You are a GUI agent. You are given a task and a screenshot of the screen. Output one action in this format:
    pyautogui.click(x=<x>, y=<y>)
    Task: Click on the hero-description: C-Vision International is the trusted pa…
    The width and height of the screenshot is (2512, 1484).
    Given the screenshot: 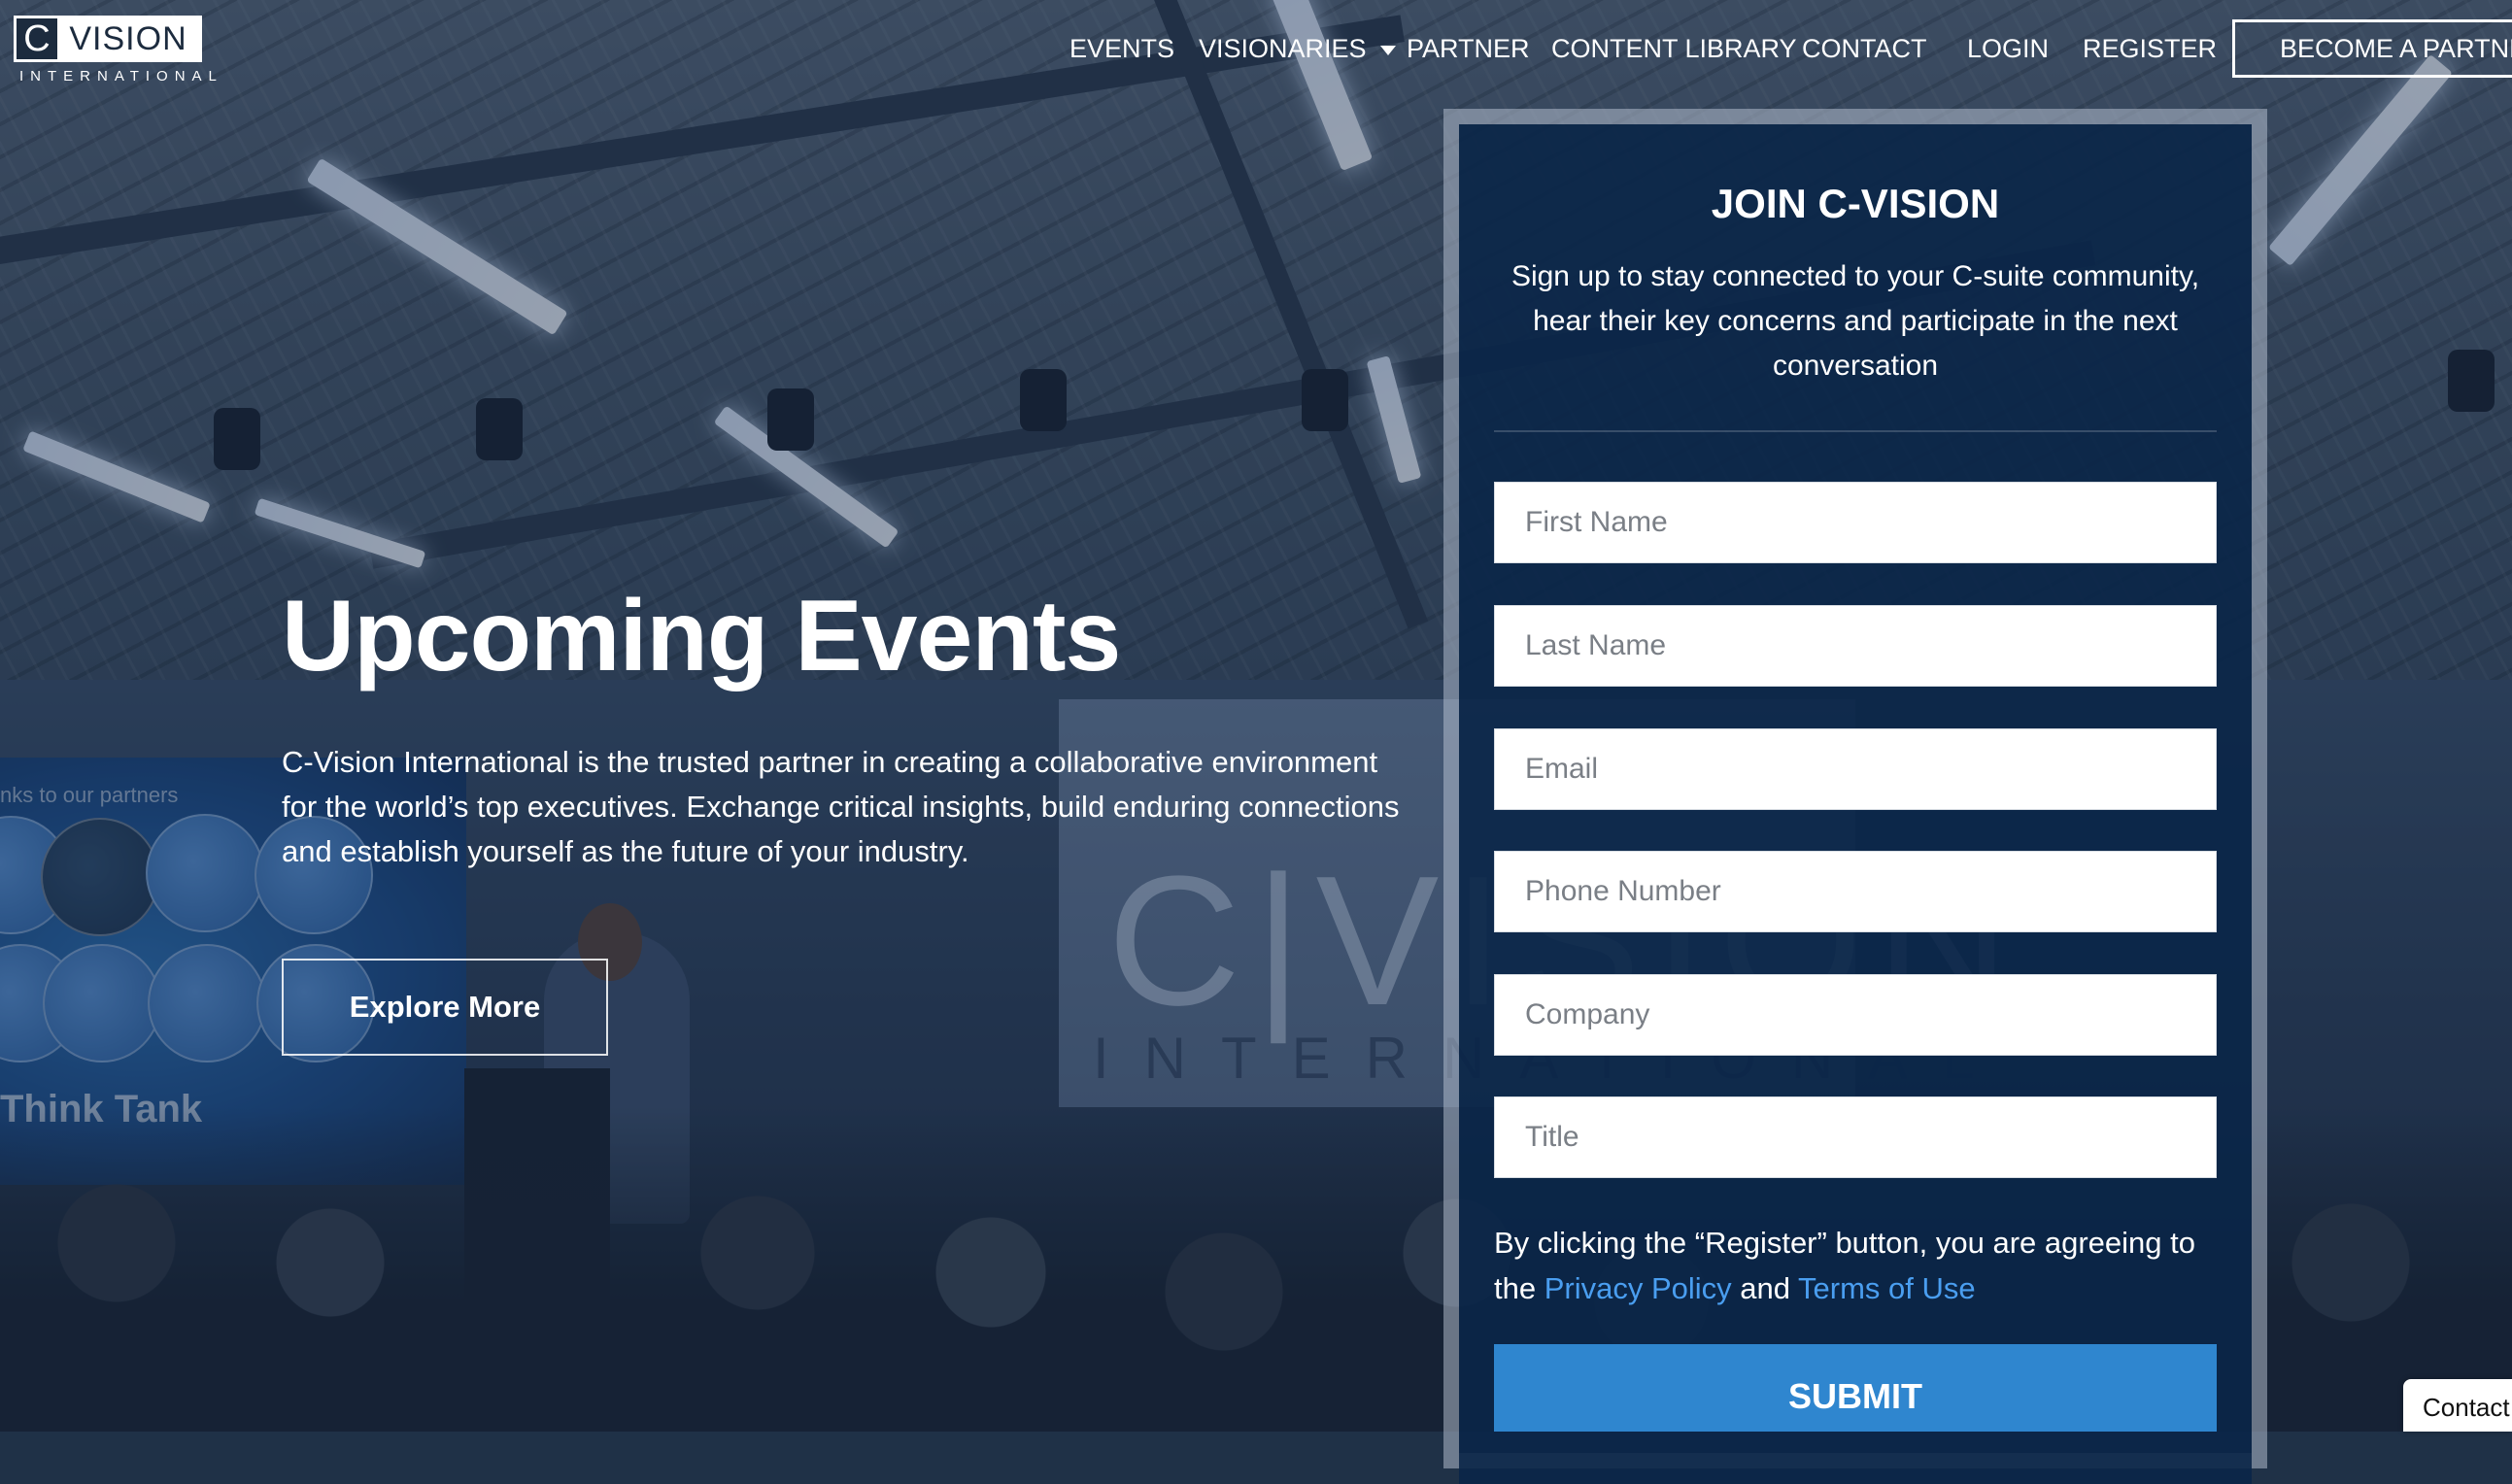 What is the action you would take?
    pyautogui.click(x=841, y=806)
    